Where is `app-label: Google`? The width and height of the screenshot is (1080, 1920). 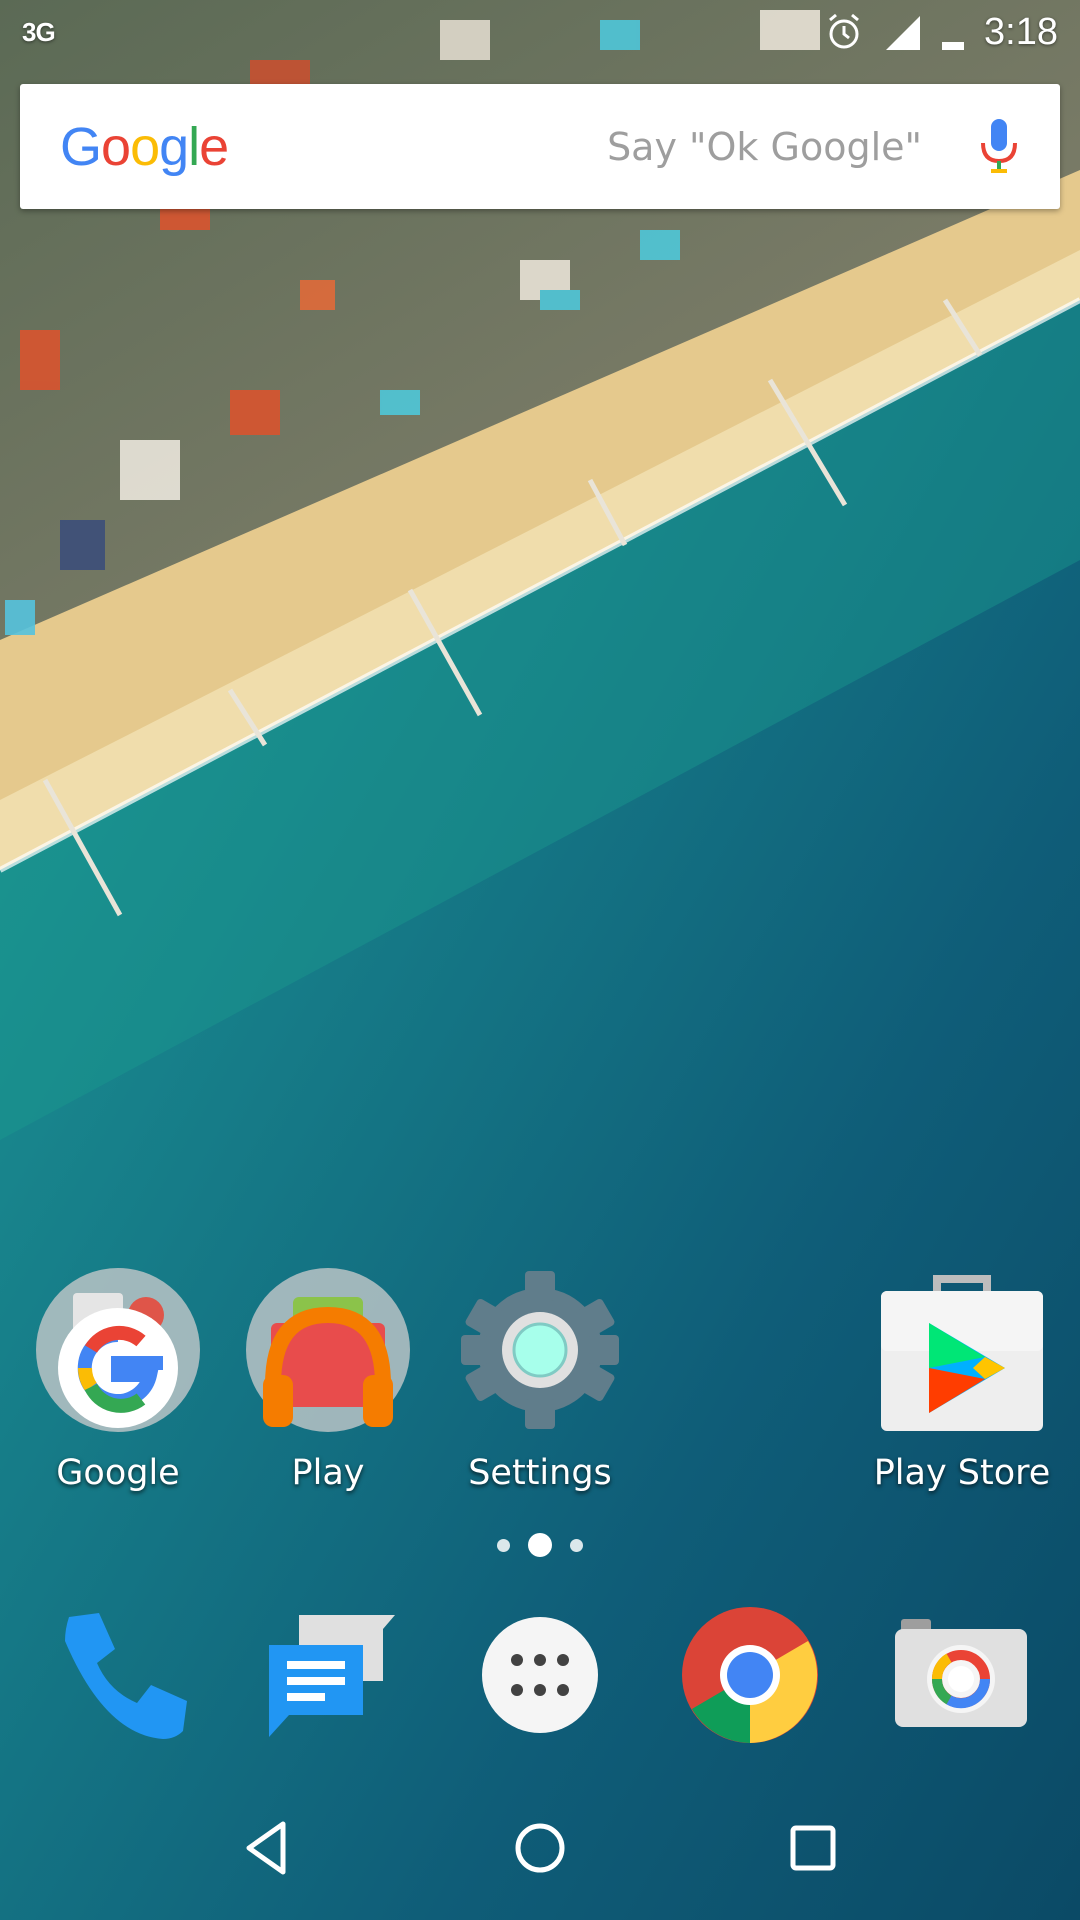 app-label: Google is located at coordinates (118, 1473).